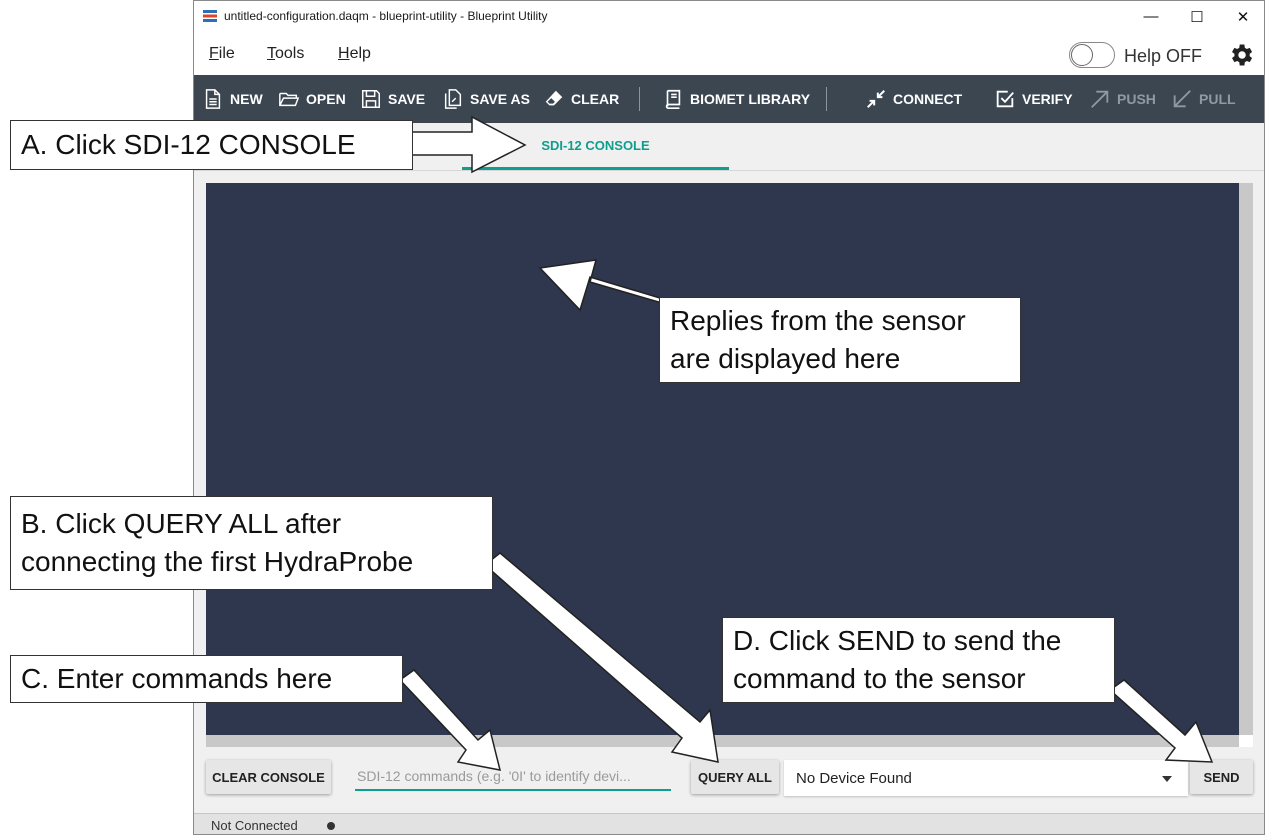 The width and height of the screenshot is (1266, 836). What do you see at coordinates (469, 144) in the screenshot?
I see `annotation-arrow-a` at bounding box center [469, 144].